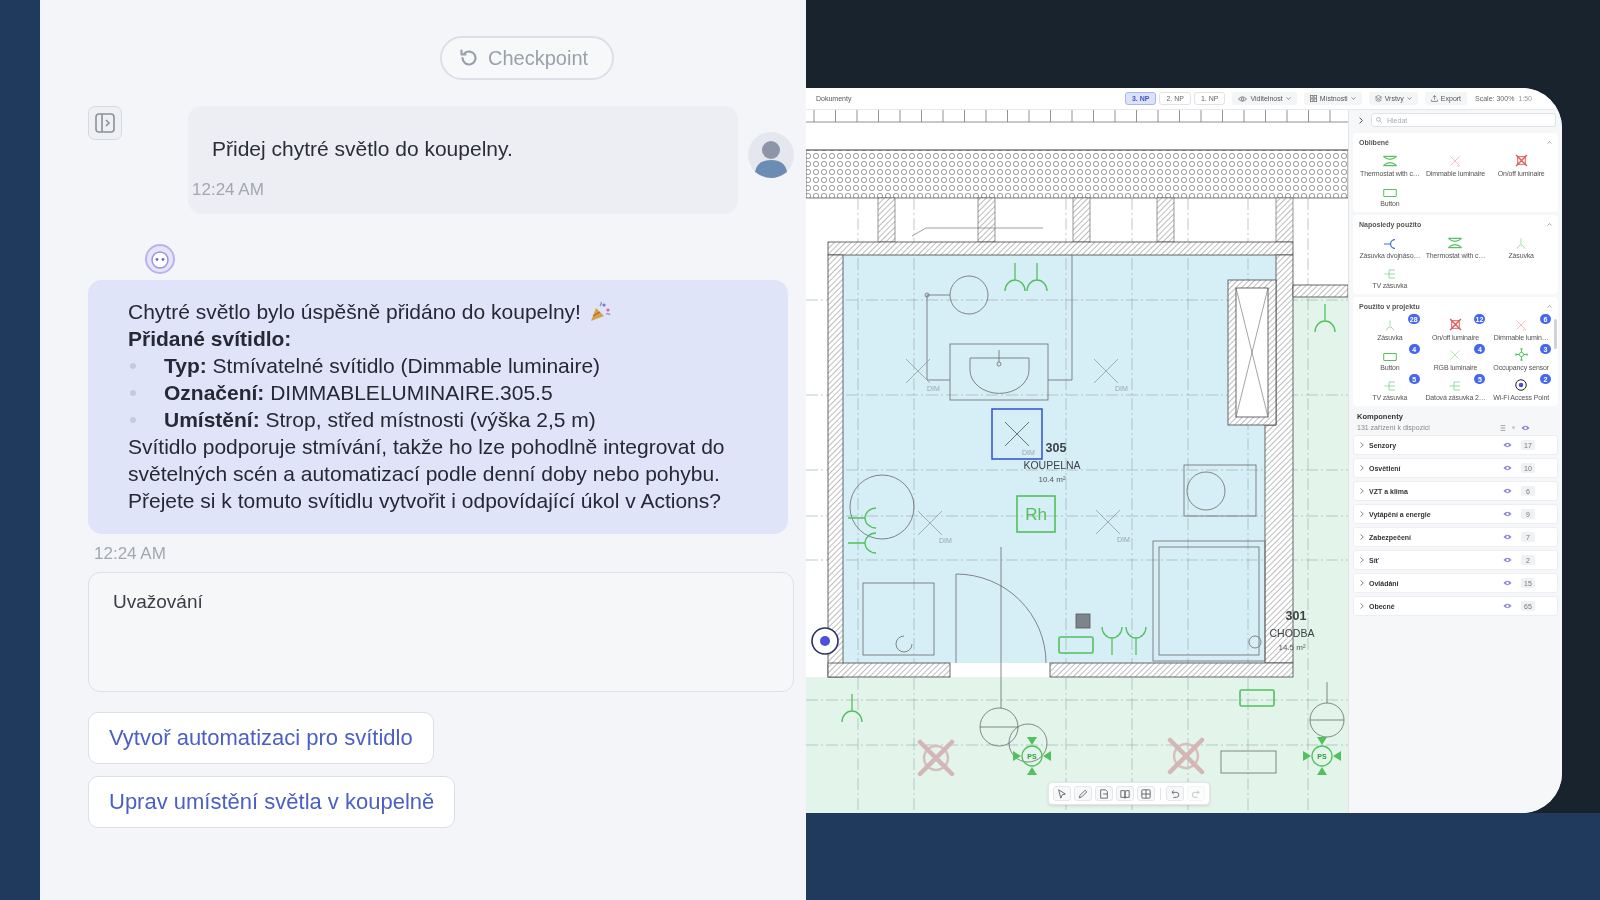 The height and width of the screenshot is (900, 1600). I want to click on undo-icon, so click(1175, 793).